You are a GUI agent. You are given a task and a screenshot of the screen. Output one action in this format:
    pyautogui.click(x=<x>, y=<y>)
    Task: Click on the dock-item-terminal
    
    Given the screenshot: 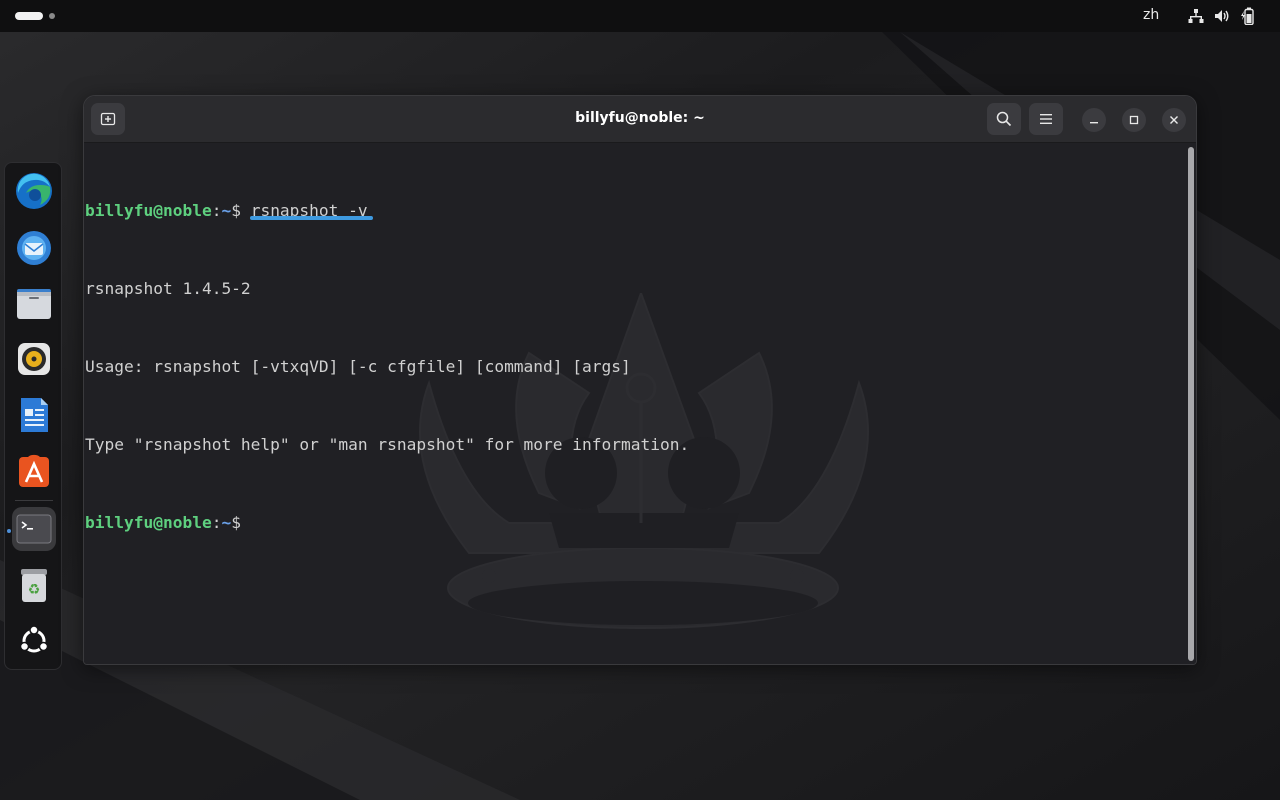 What is the action you would take?
    pyautogui.click(x=34, y=529)
    